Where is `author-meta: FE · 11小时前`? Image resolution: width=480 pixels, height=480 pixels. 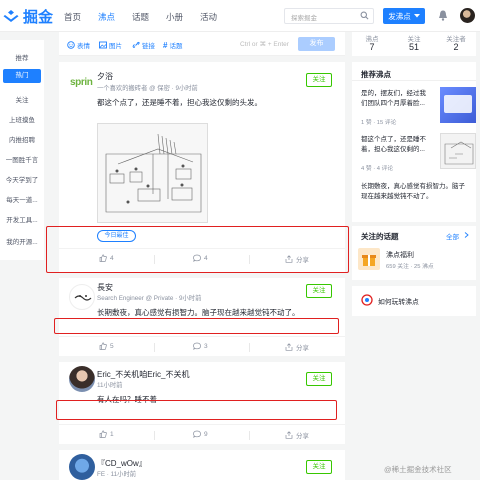 author-meta: FE · 11小时前 is located at coordinates (117, 474).